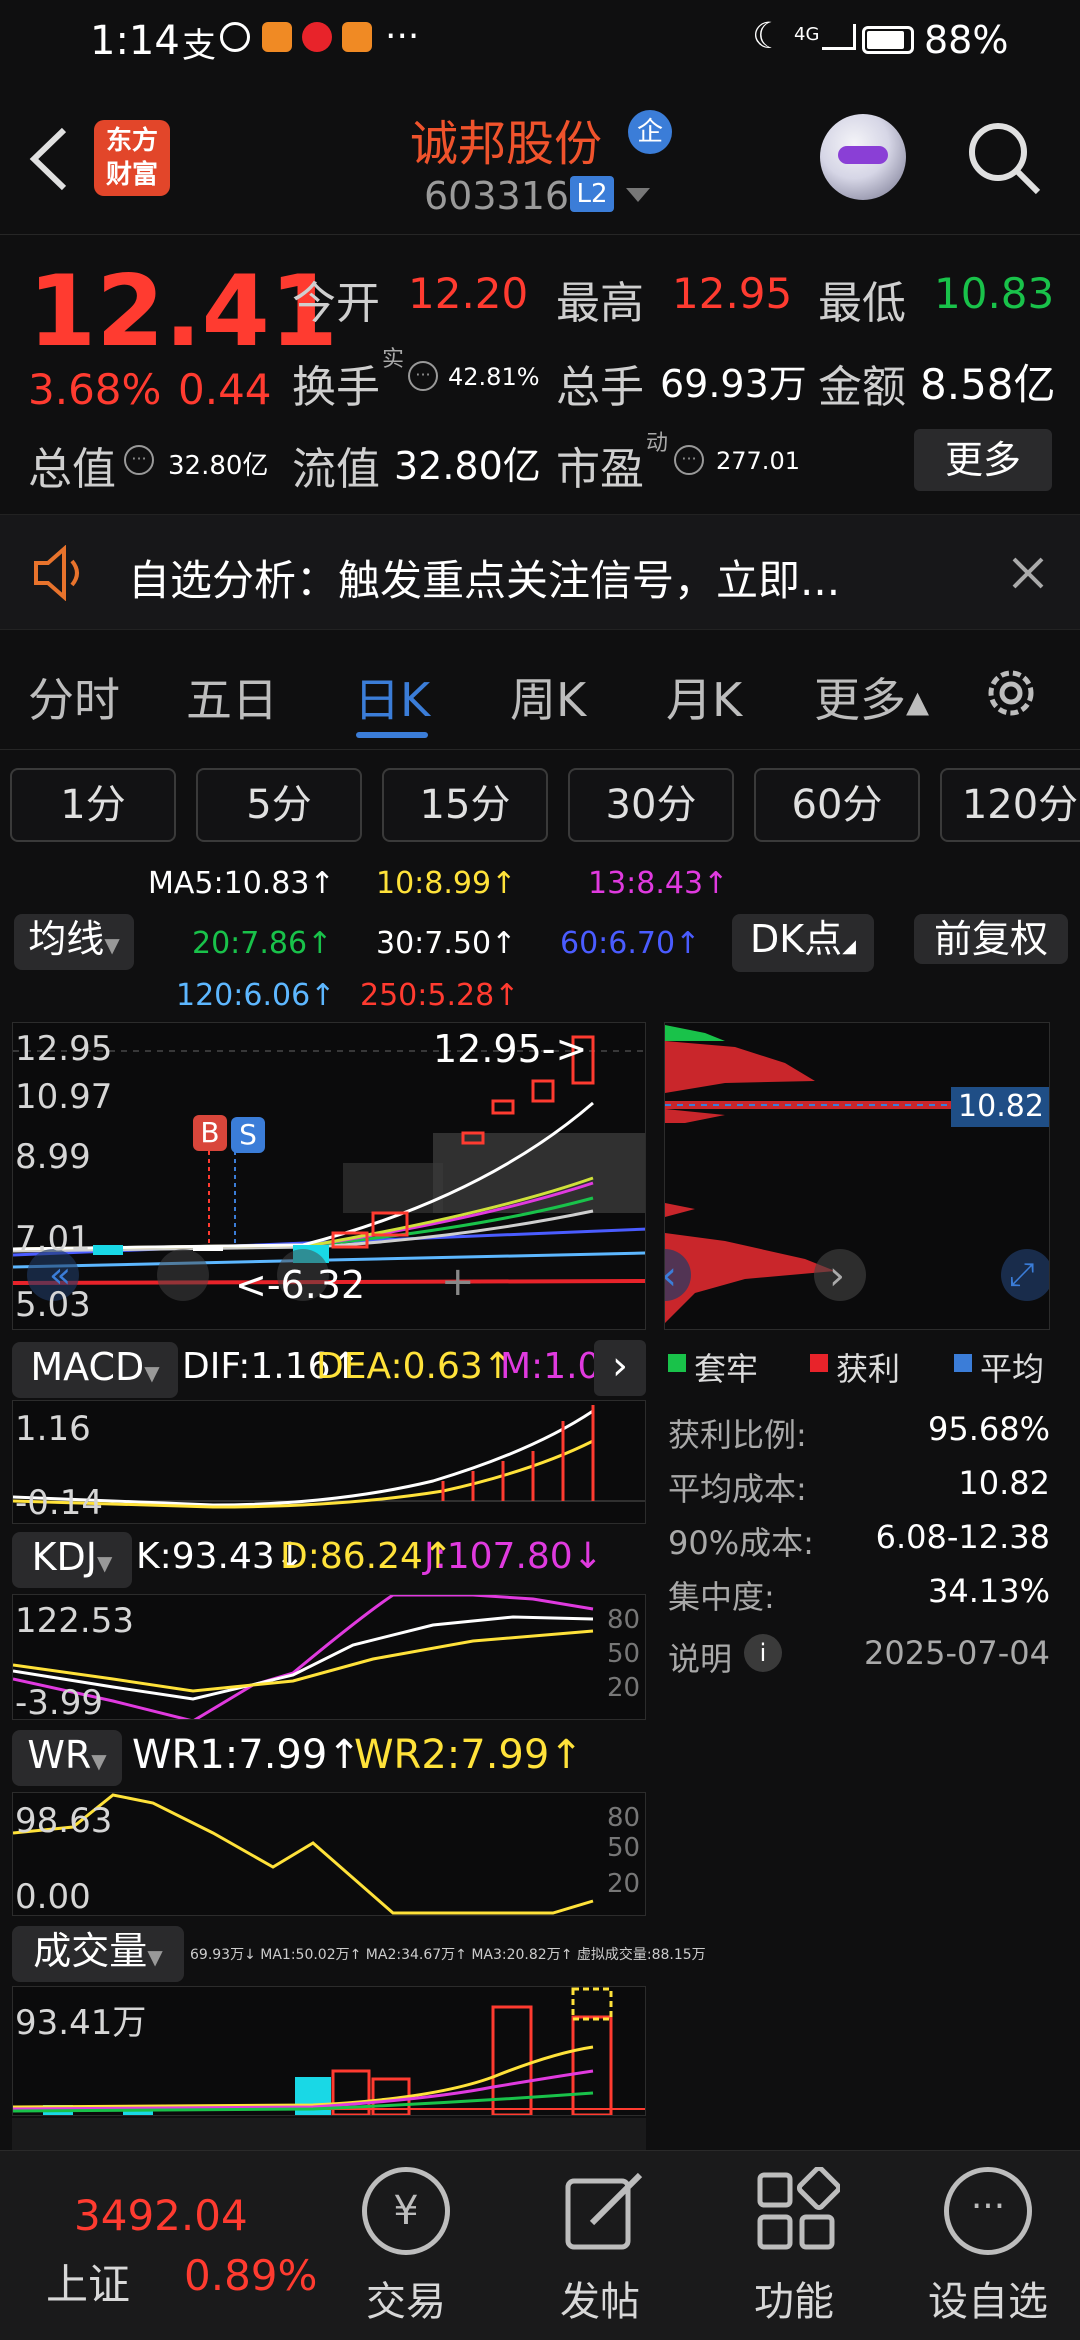 This screenshot has height=2340, width=1080. I want to click on more-button: 更多, so click(983, 460).